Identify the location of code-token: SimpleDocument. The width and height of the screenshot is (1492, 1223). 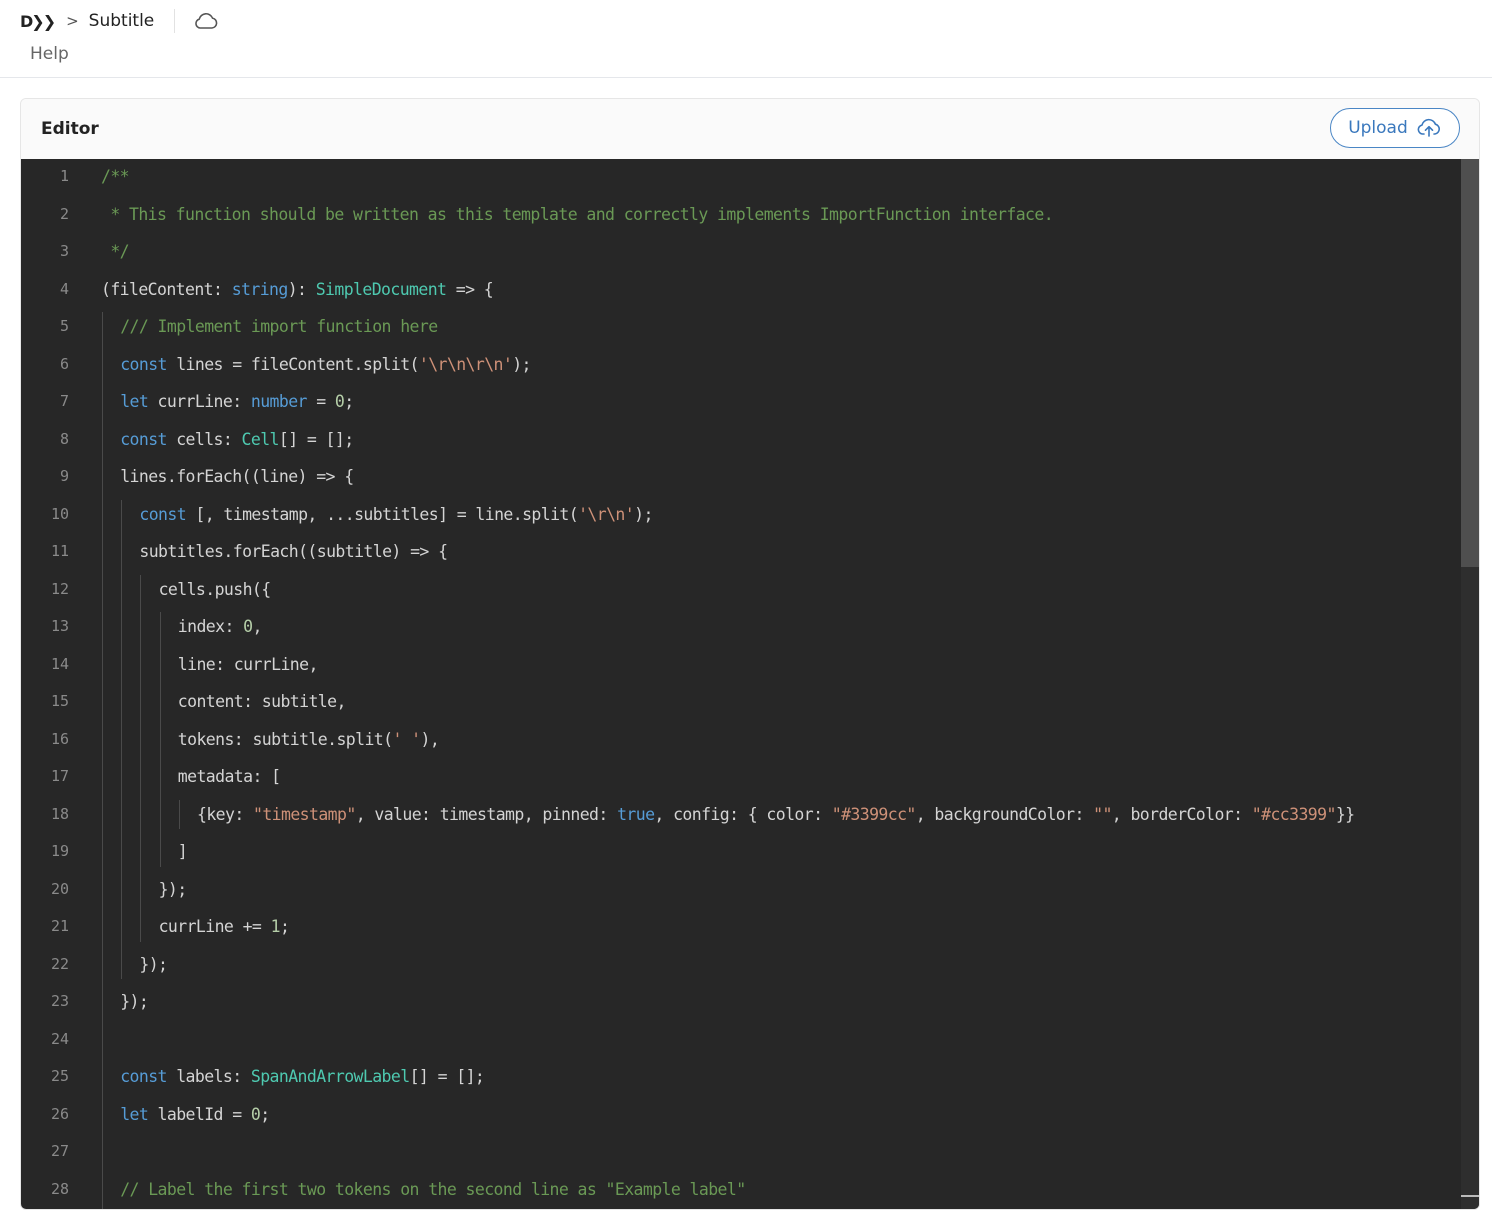
(381, 289).